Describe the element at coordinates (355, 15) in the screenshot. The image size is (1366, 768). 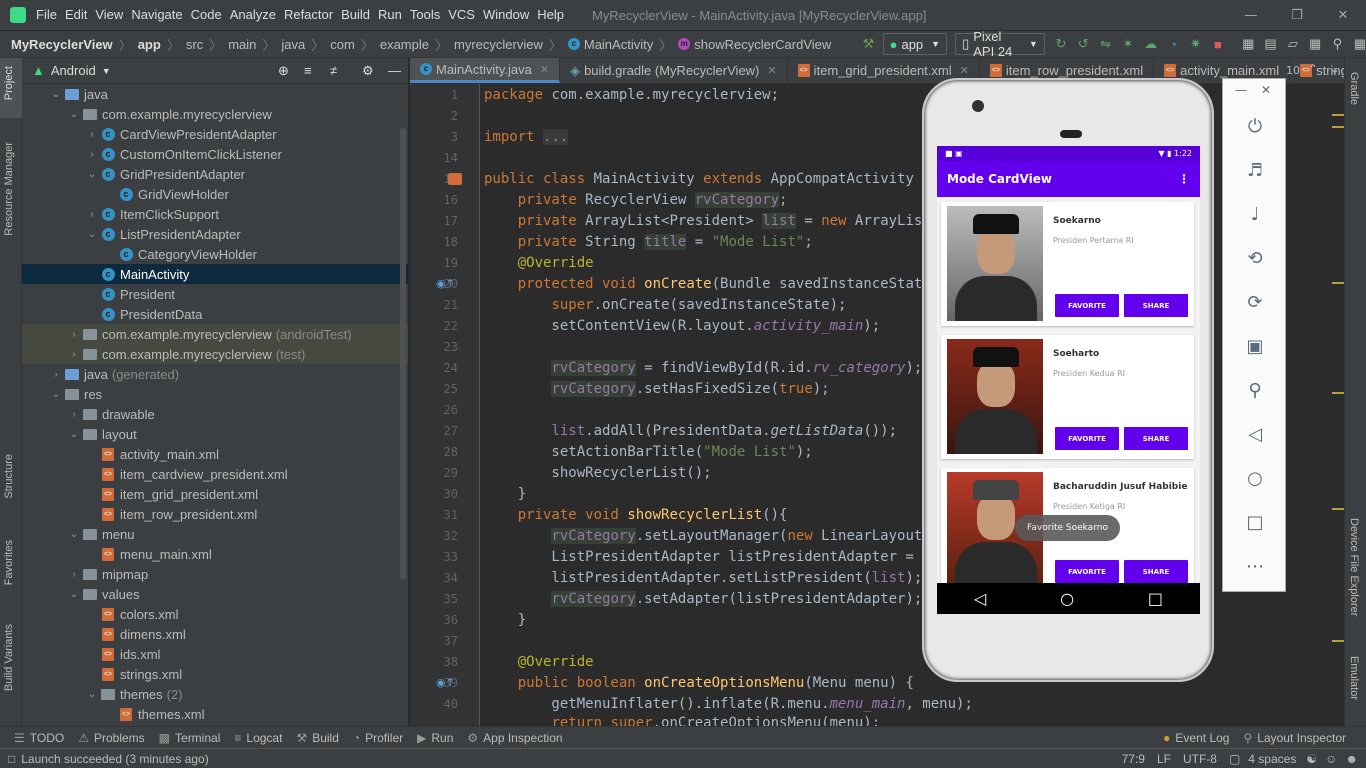
I see `menu-build: Build` at that location.